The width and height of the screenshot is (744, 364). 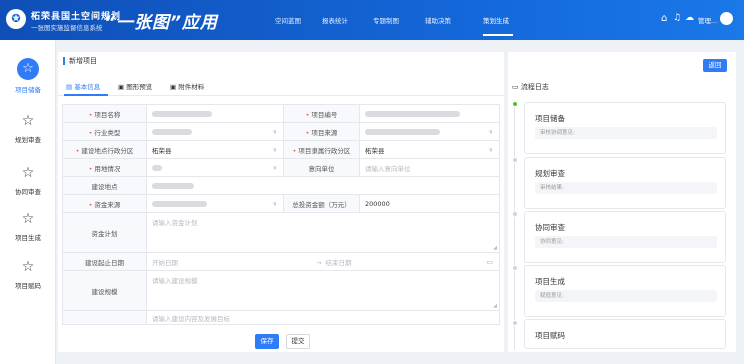 I want to click on project-code-input, so click(x=429, y=113).